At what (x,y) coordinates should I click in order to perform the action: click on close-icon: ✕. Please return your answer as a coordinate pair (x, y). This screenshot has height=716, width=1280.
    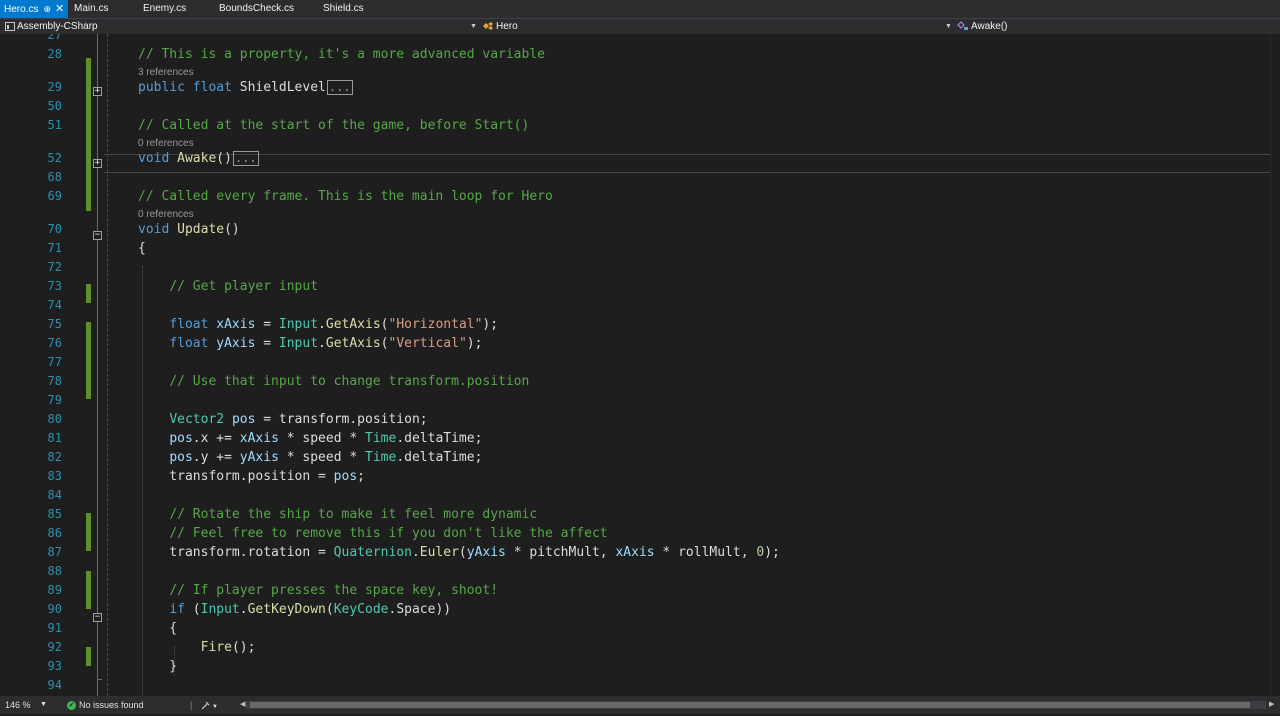
    Looking at the image, I should click on (59, 9).